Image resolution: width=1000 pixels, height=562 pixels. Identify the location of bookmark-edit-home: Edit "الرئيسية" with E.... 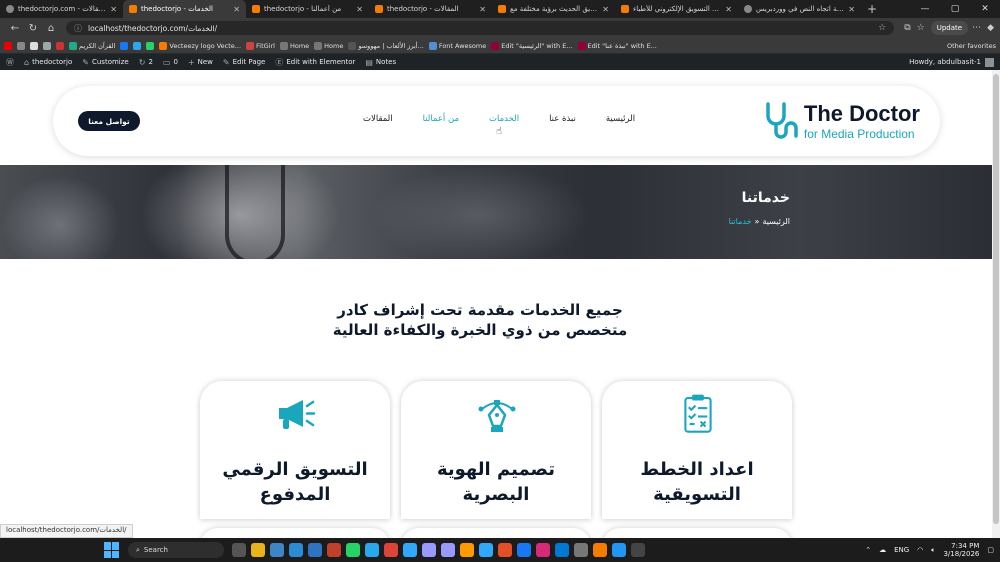
(532, 45).